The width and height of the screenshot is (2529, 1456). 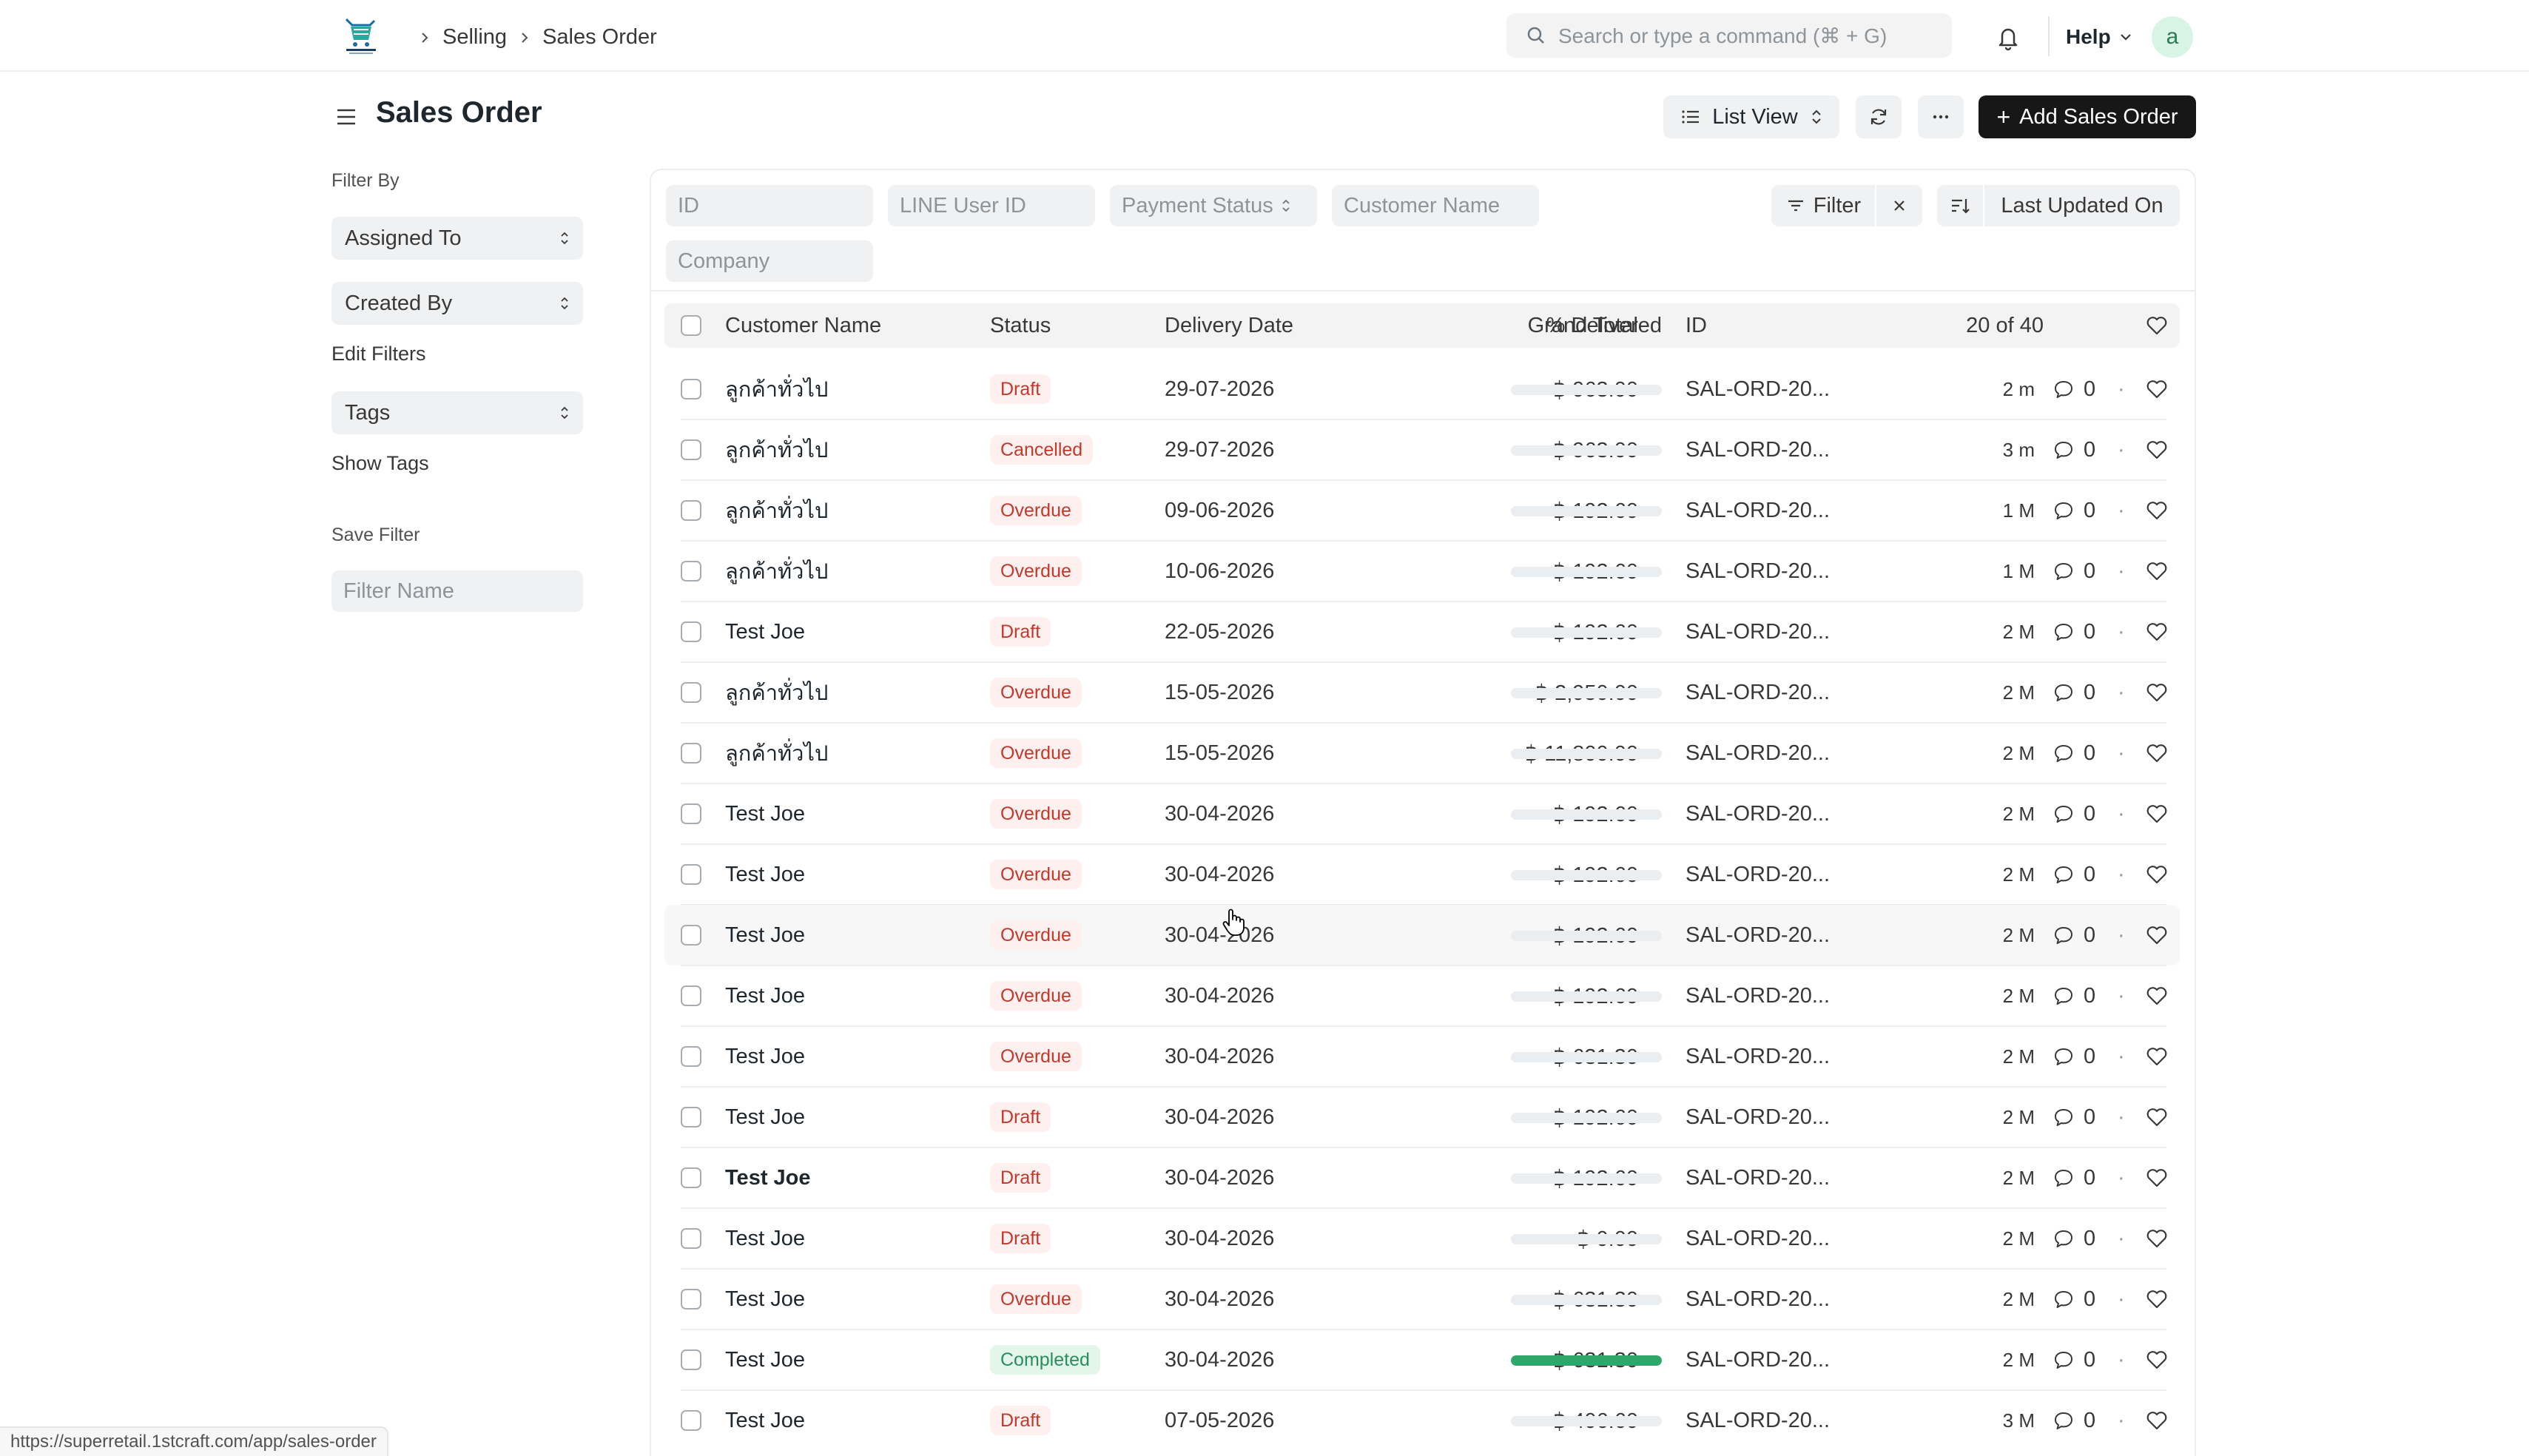 What do you see at coordinates (1941, 116) in the screenshot?
I see `more-options-button` at bounding box center [1941, 116].